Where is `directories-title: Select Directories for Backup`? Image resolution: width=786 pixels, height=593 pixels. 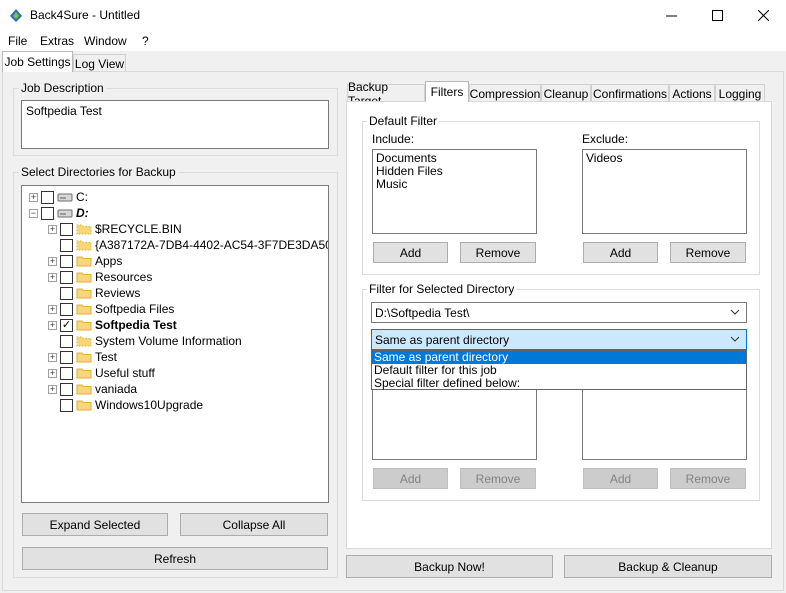
directories-title: Select Directories for Backup is located at coordinates (98, 172).